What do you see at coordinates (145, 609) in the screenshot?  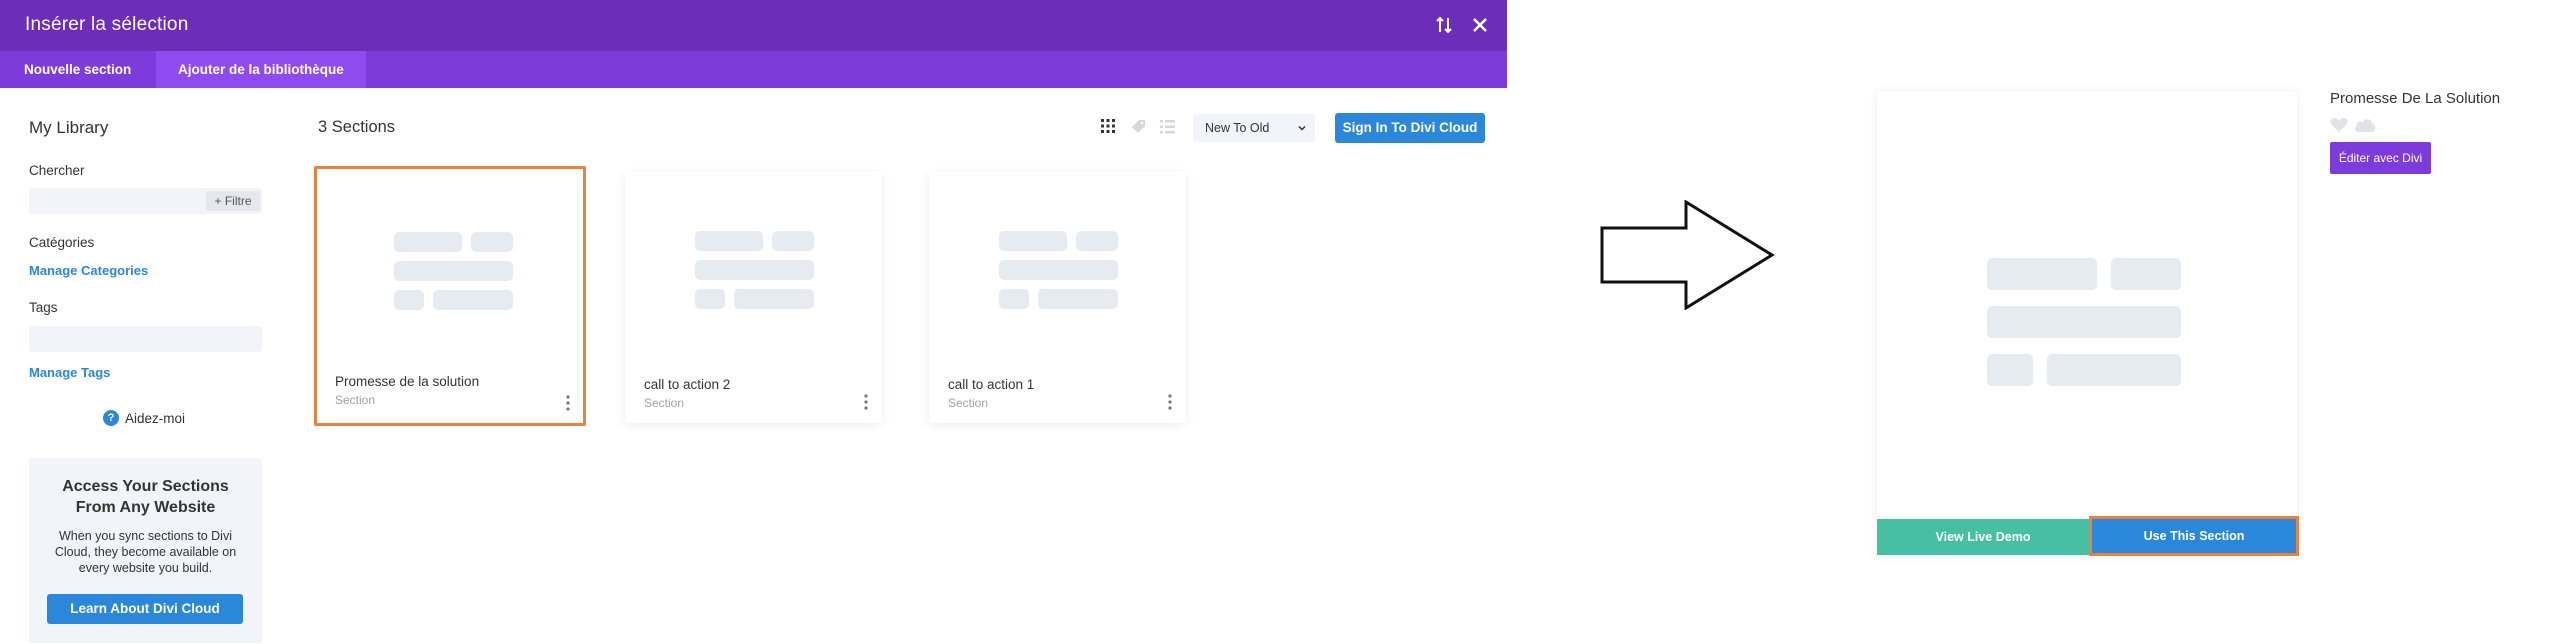 I see `learn-divi-cloud-button: Learn About Divi Cloud` at bounding box center [145, 609].